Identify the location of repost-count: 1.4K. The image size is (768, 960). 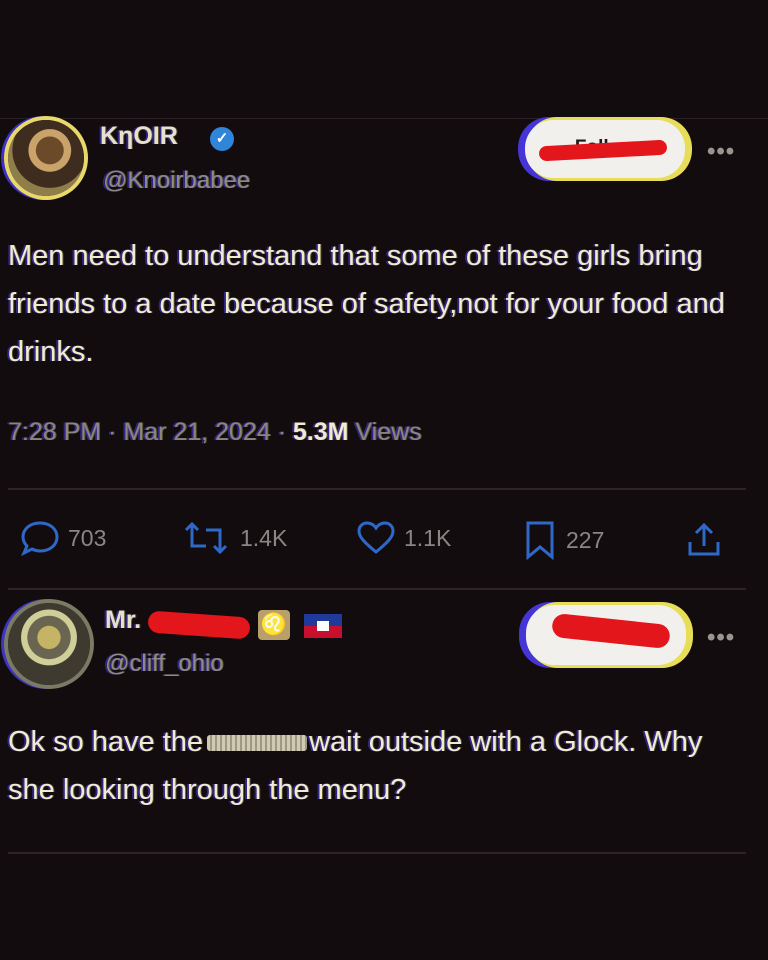
(264, 537).